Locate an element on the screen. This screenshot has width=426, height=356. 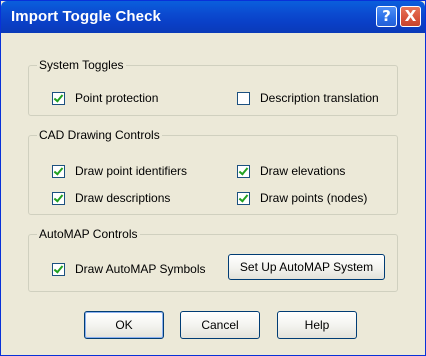
description-translation-checkbox-box is located at coordinates (243, 98).